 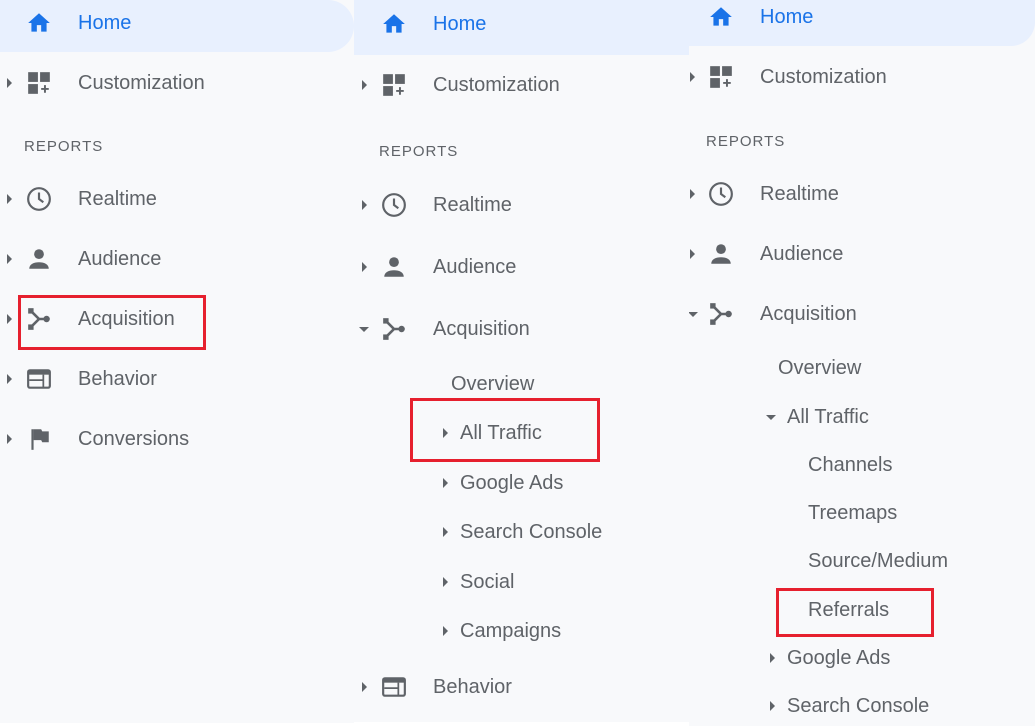 I want to click on nav-subitem-channels: Channels, so click(x=862, y=465).